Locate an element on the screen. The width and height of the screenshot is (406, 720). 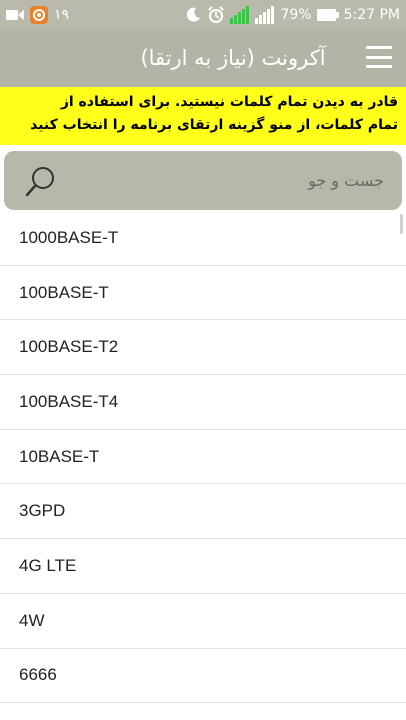
list-item: 1000BASE-T is located at coordinates (203, 238).